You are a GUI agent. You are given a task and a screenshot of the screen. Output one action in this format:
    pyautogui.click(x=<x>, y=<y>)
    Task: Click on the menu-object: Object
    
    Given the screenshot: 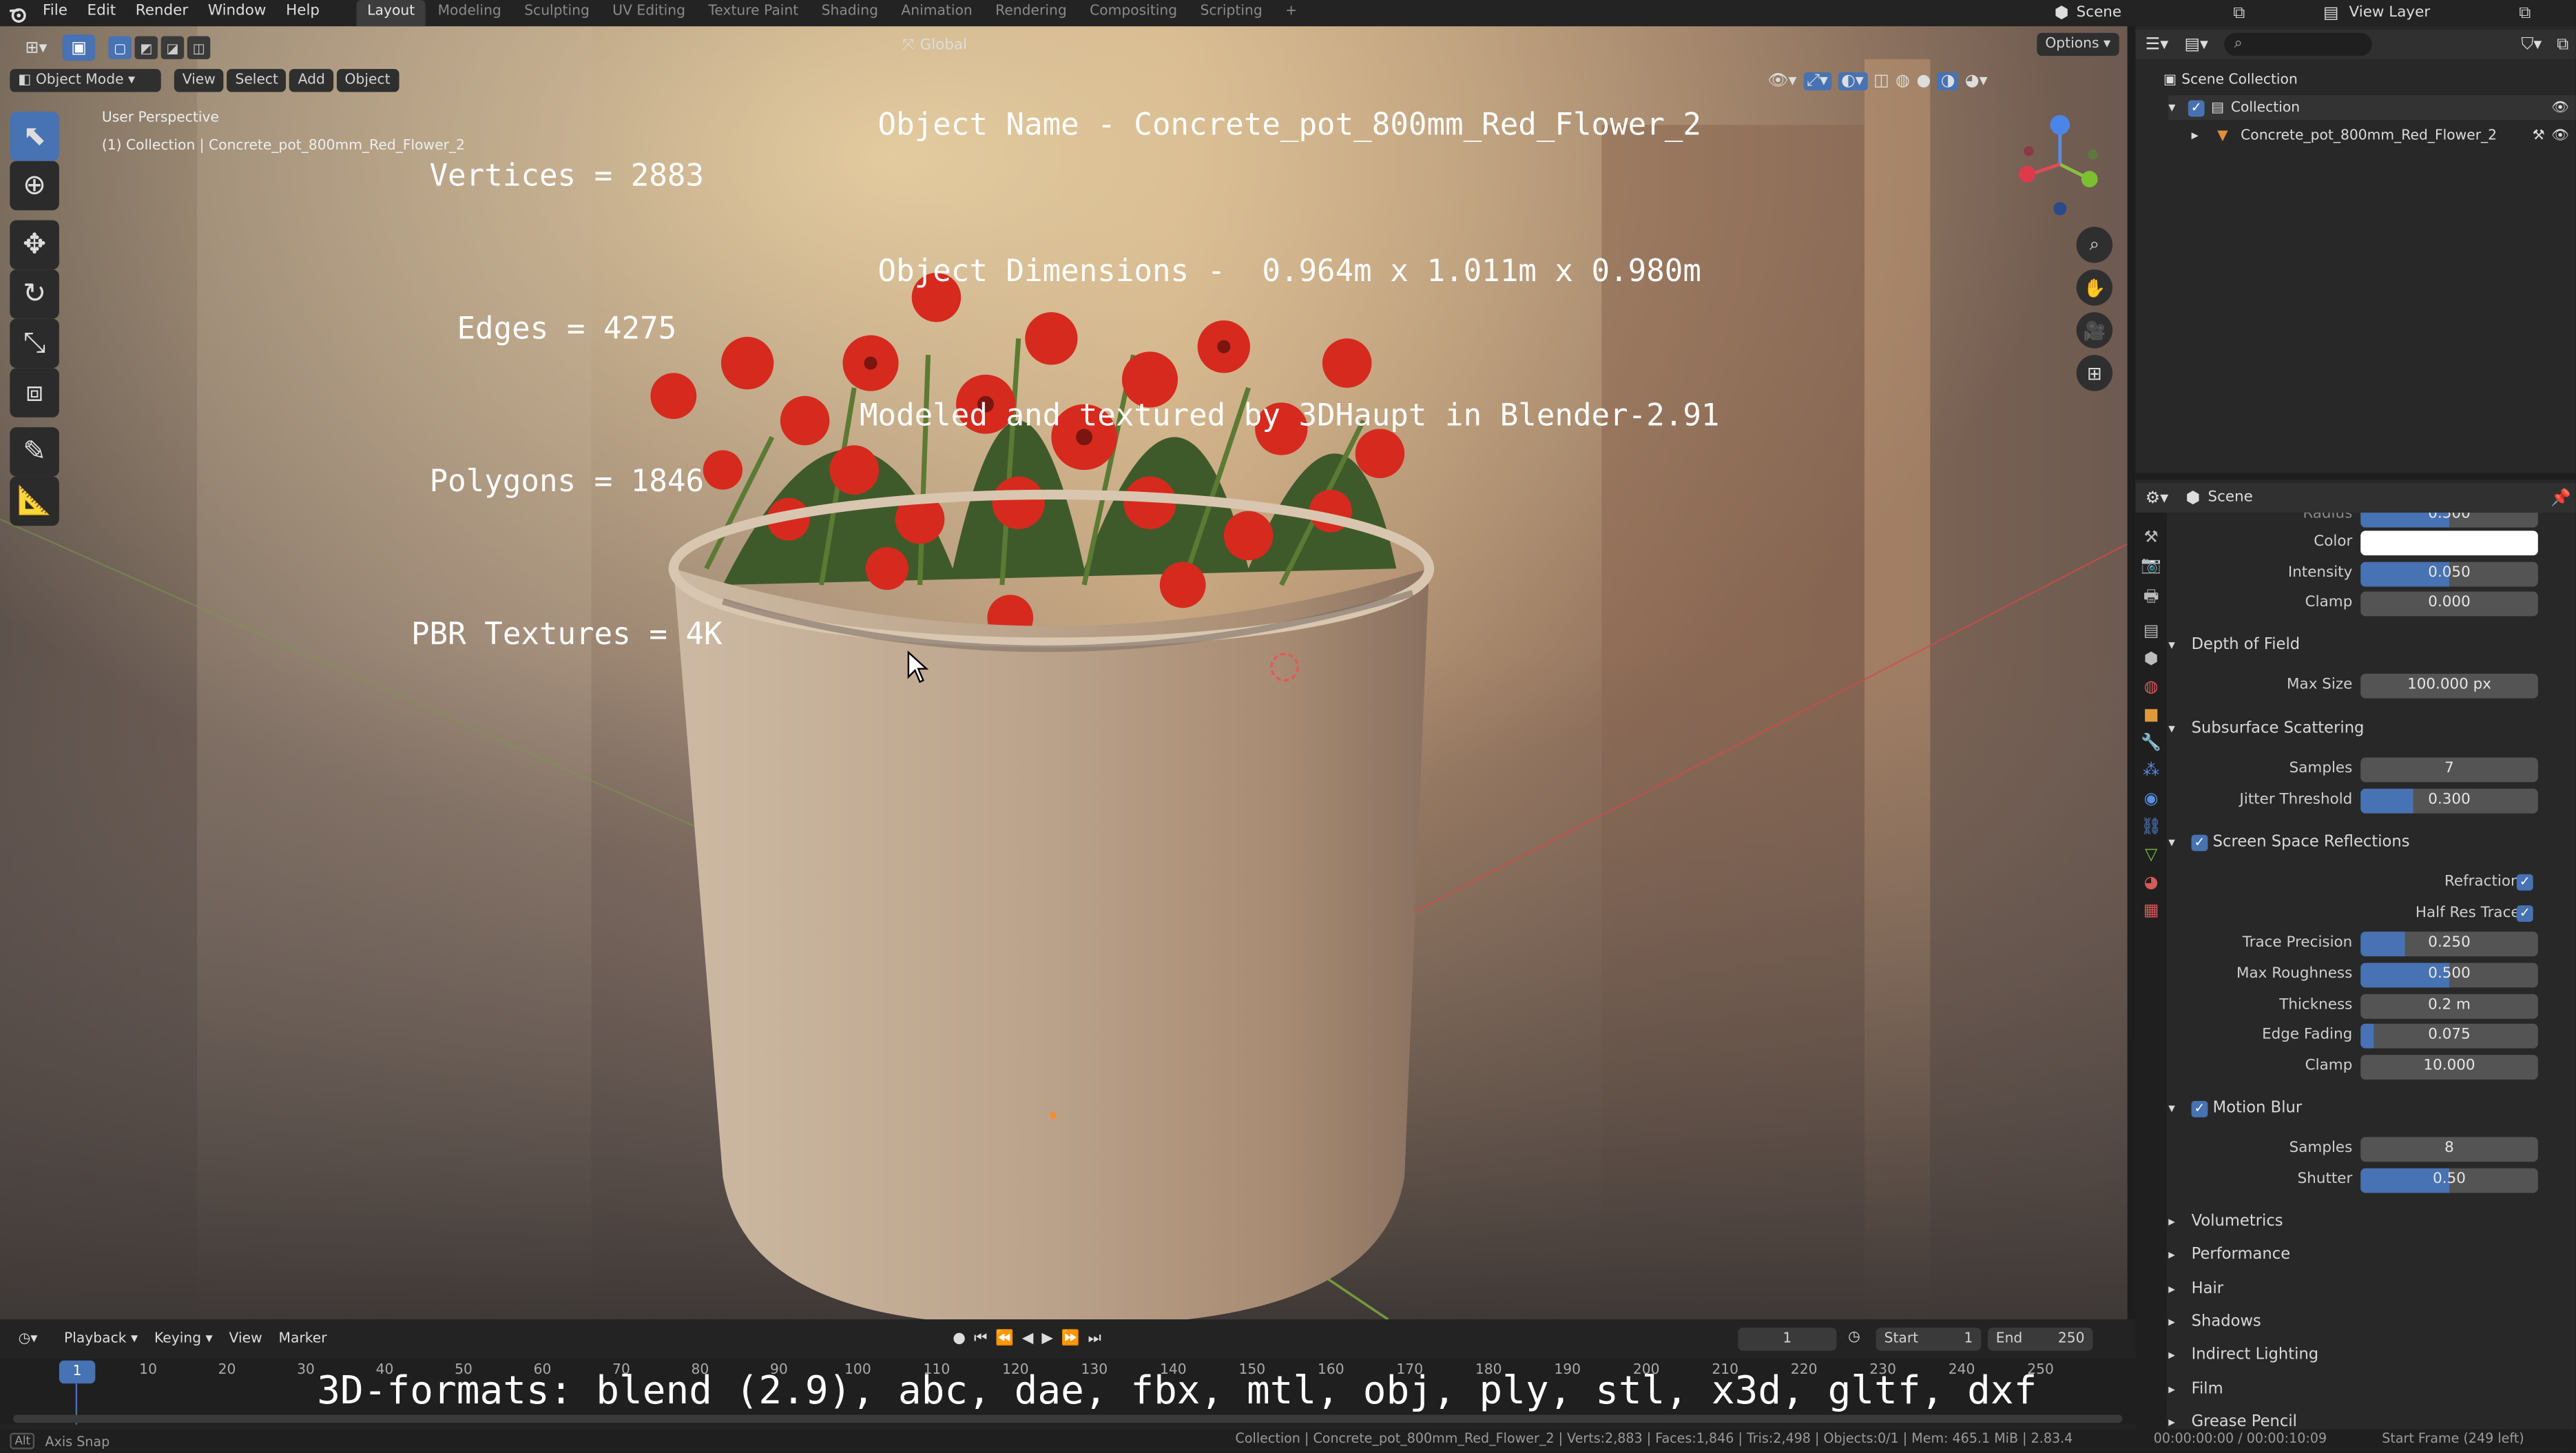 What is the action you would take?
    pyautogui.click(x=368, y=80)
    